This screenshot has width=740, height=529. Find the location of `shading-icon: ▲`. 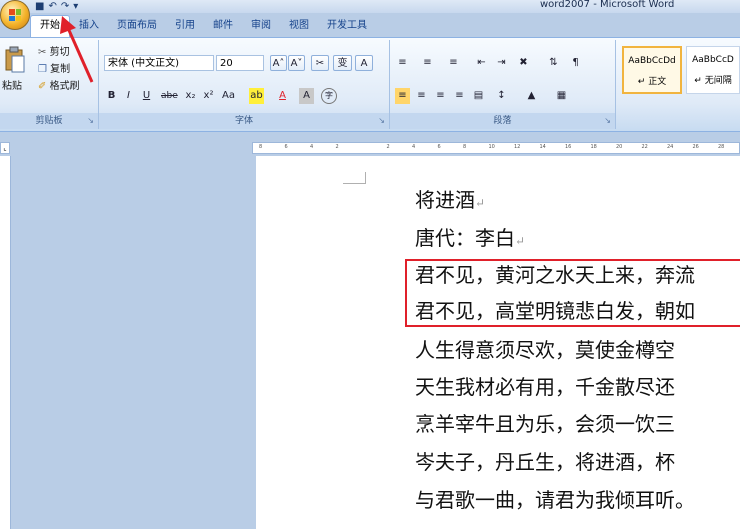

shading-icon: ▲ is located at coordinates (531, 96).